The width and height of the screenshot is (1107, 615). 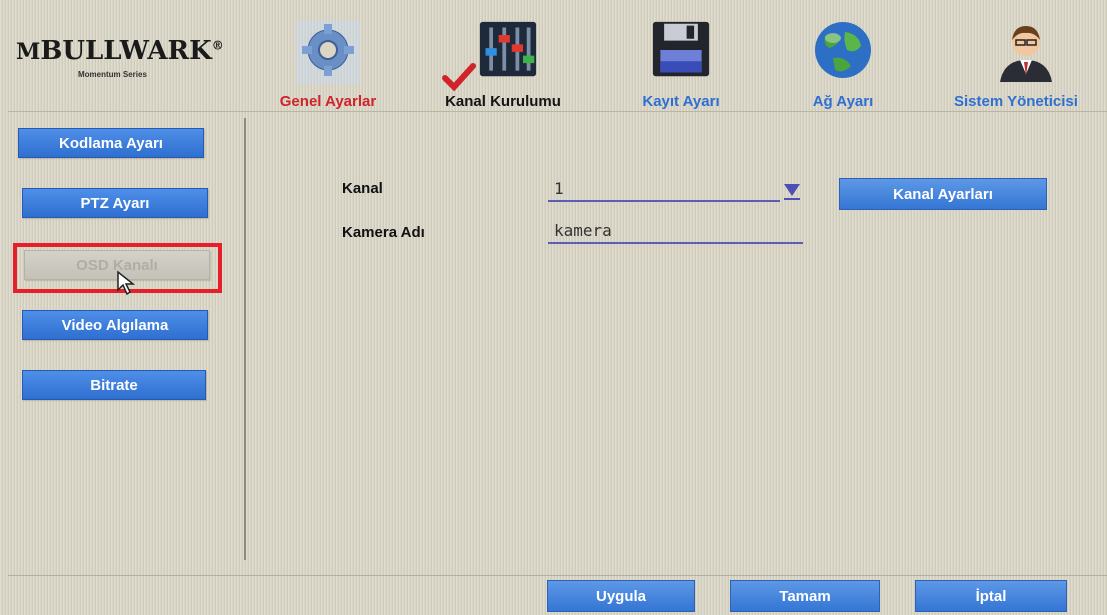 I want to click on tab-label: Genel Ayarlar, so click(x=328, y=101).